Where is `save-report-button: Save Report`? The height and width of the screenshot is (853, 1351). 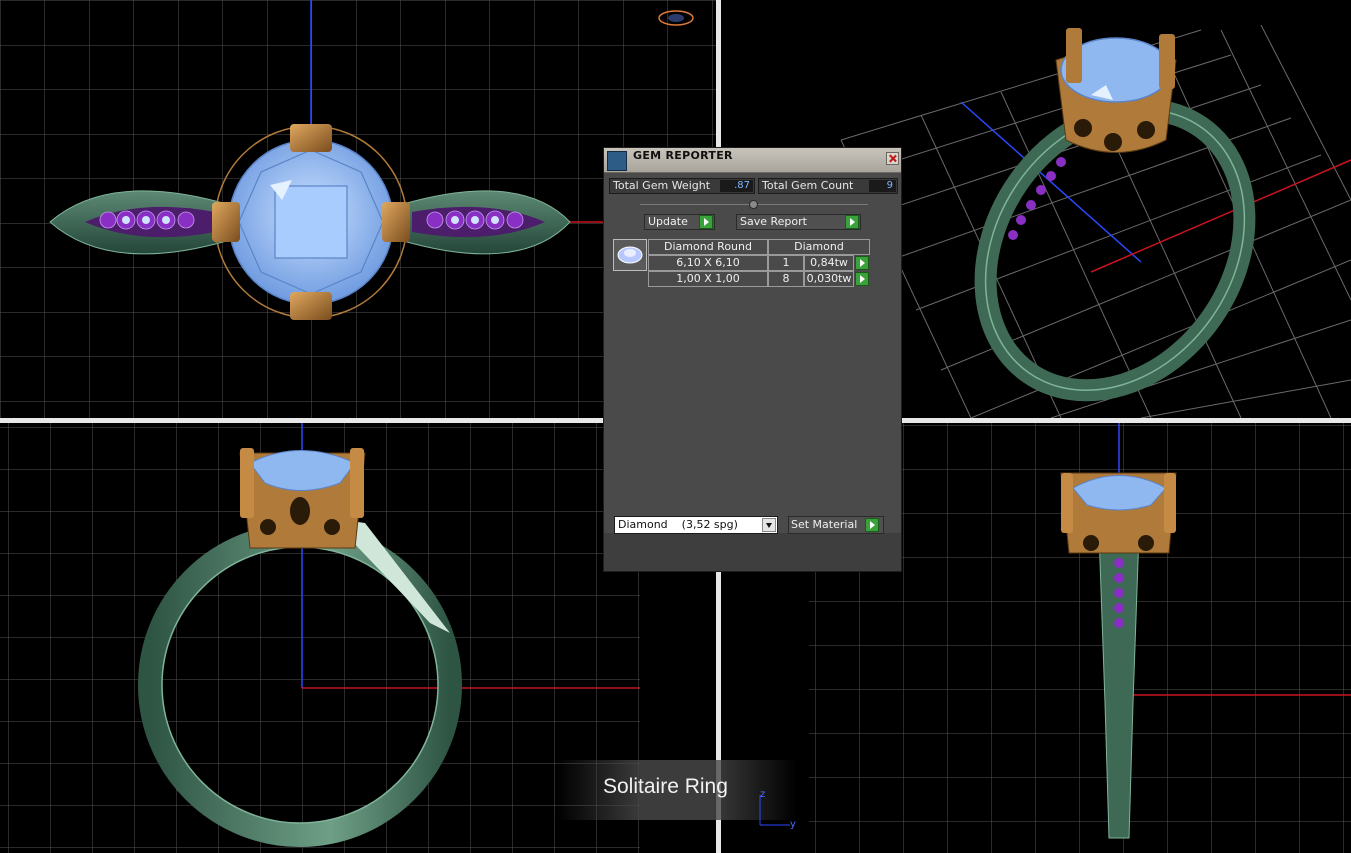
save-report-button: Save Report is located at coordinates (798, 222).